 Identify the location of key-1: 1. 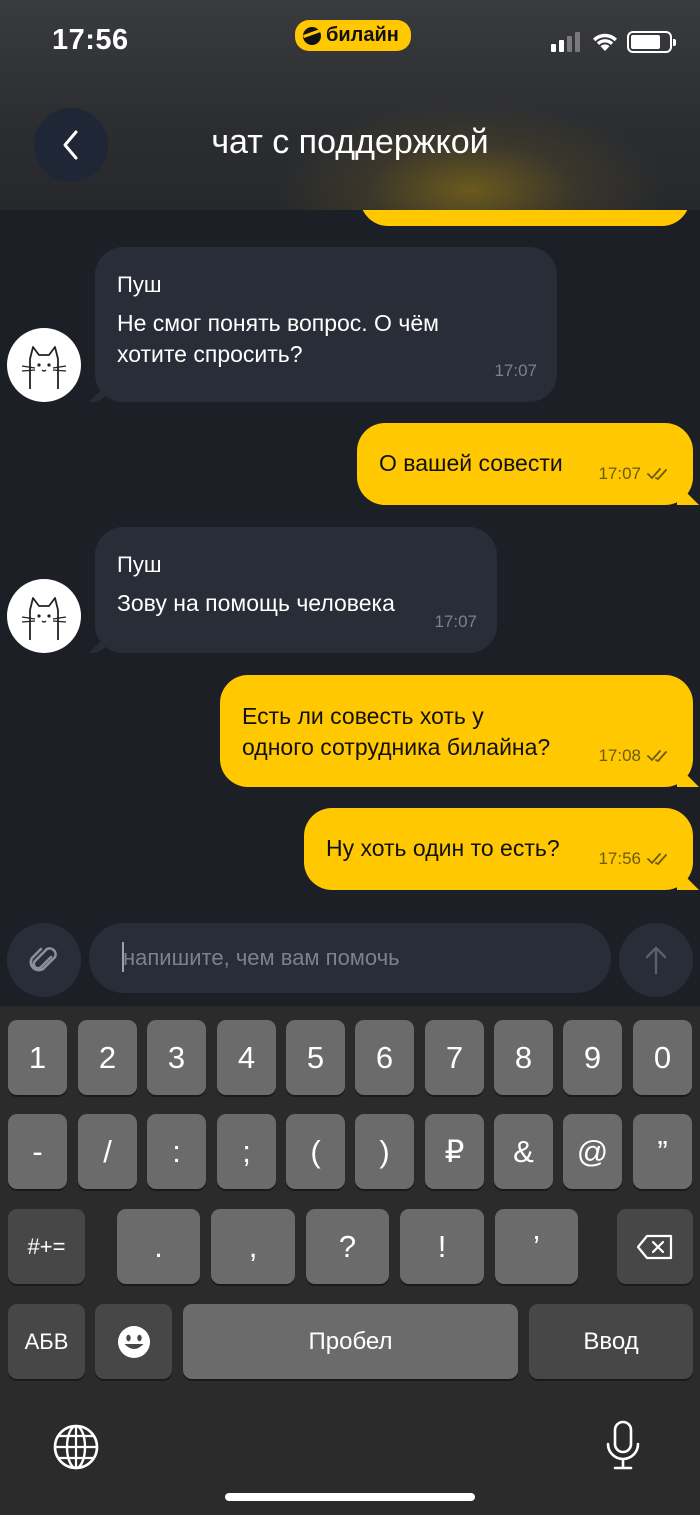
(37, 1057).